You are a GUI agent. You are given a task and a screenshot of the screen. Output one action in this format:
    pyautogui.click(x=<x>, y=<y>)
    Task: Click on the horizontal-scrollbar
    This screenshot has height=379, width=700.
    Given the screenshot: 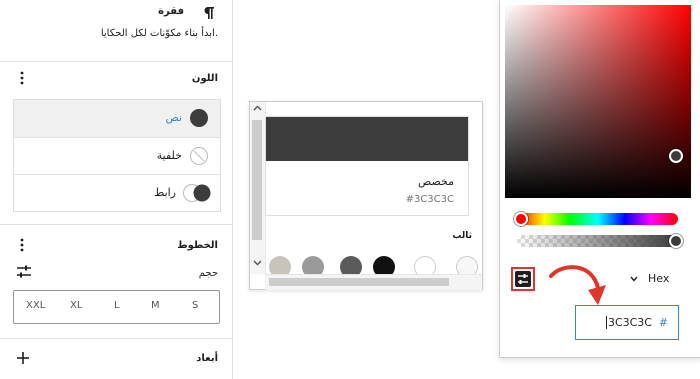 What is the action you would take?
    pyautogui.click(x=373, y=282)
    